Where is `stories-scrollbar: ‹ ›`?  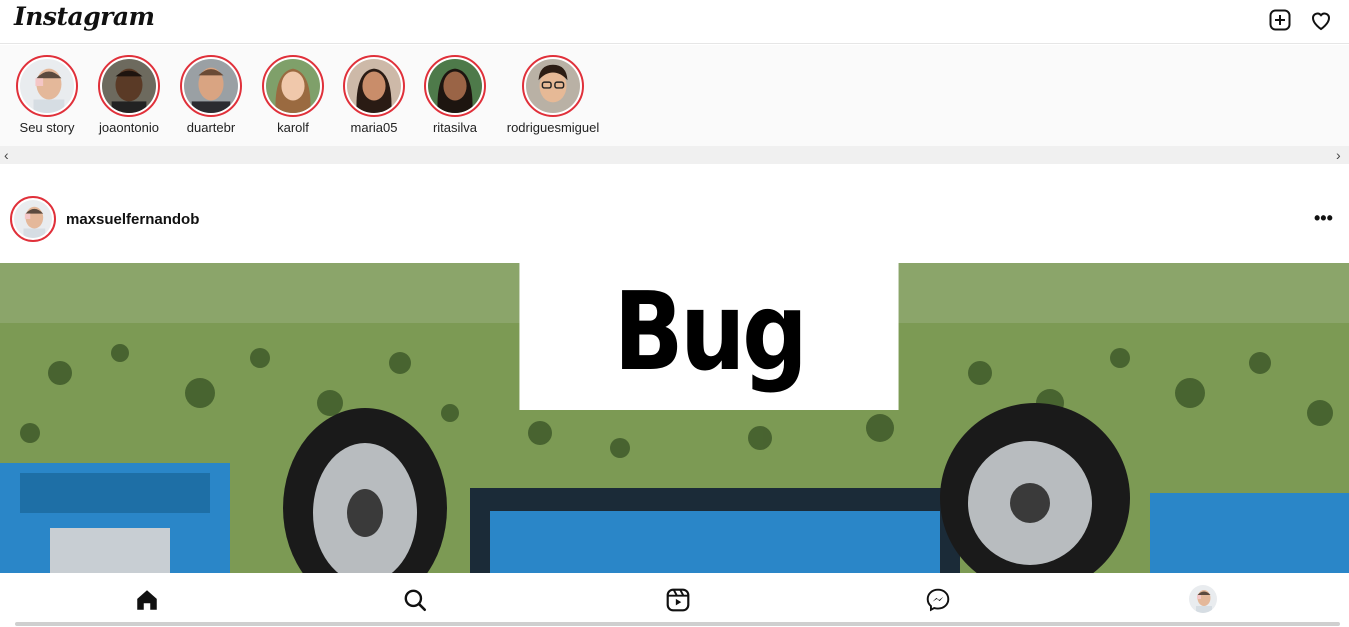 stories-scrollbar: ‹ › is located at coordinates (674, 155).